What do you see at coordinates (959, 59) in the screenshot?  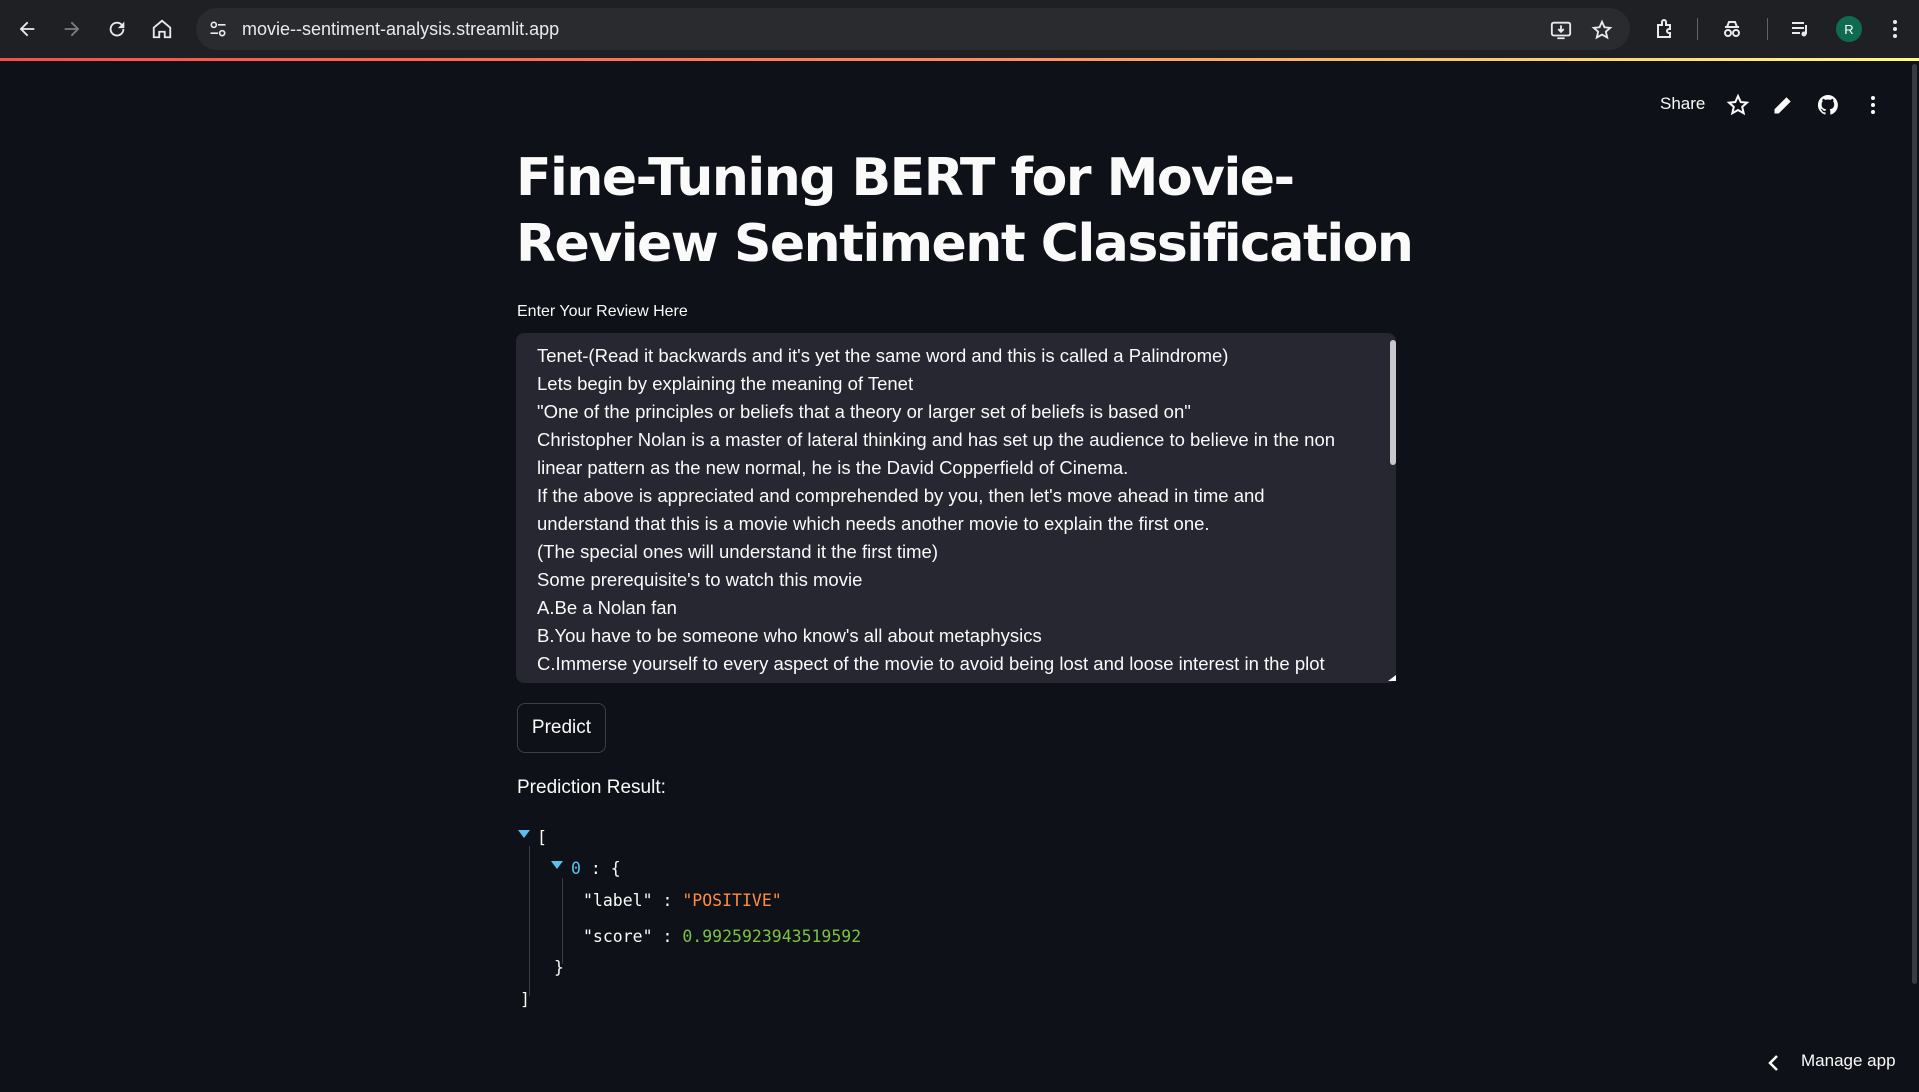 I see `streamlit-decoration-bar` at bounding box center [959, 59].